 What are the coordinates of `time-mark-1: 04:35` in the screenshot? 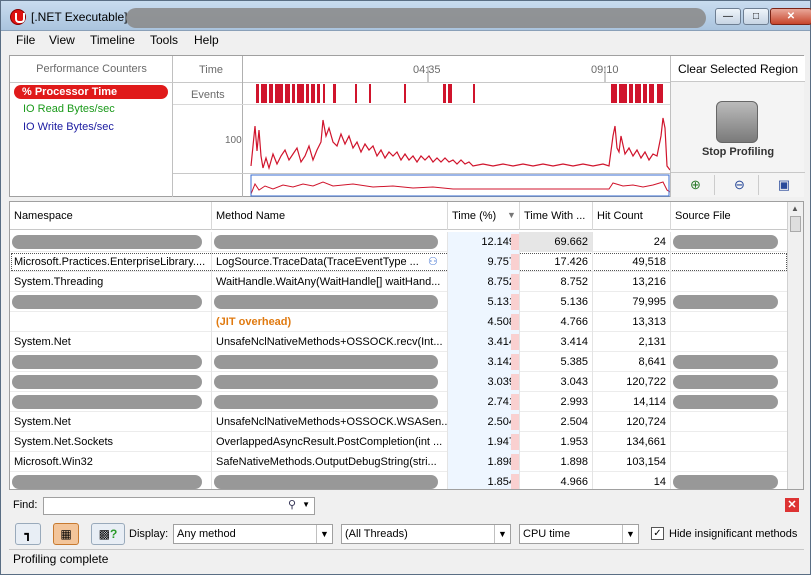 It's located at (427, 70).